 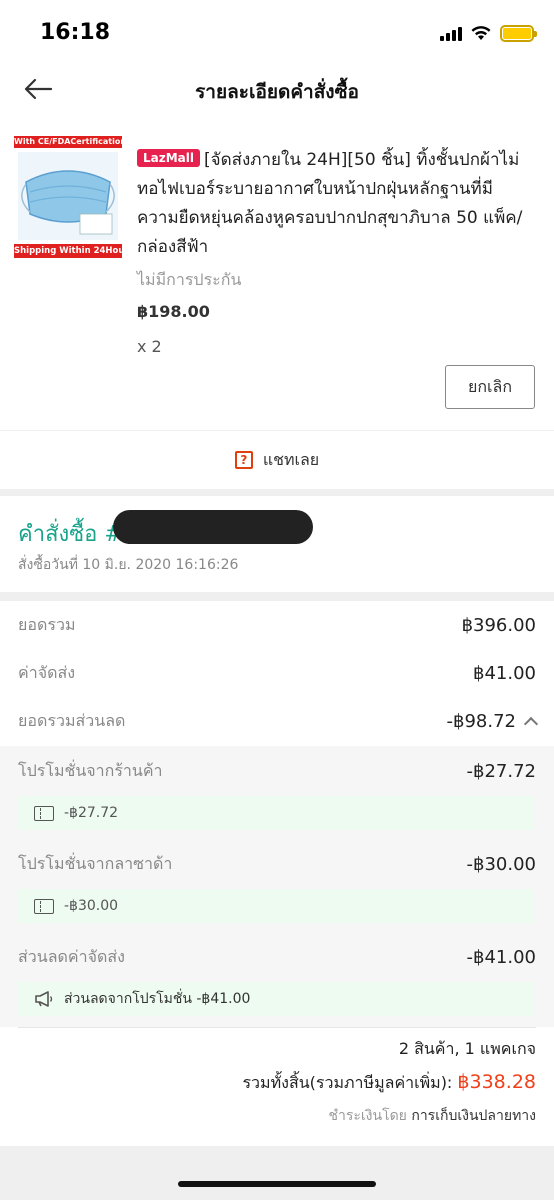 I want to click on shipping-discount-row: ส่วนลดค่าจัดส่ง -฿41.00, so click(x=277, y=957).